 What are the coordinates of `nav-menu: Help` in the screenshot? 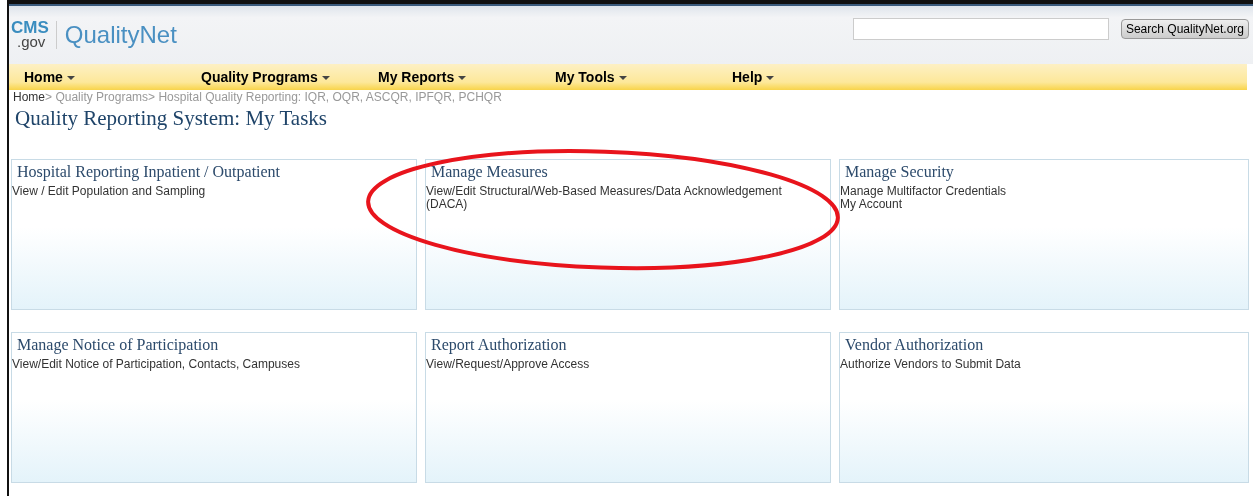 It's located at (820, 77).